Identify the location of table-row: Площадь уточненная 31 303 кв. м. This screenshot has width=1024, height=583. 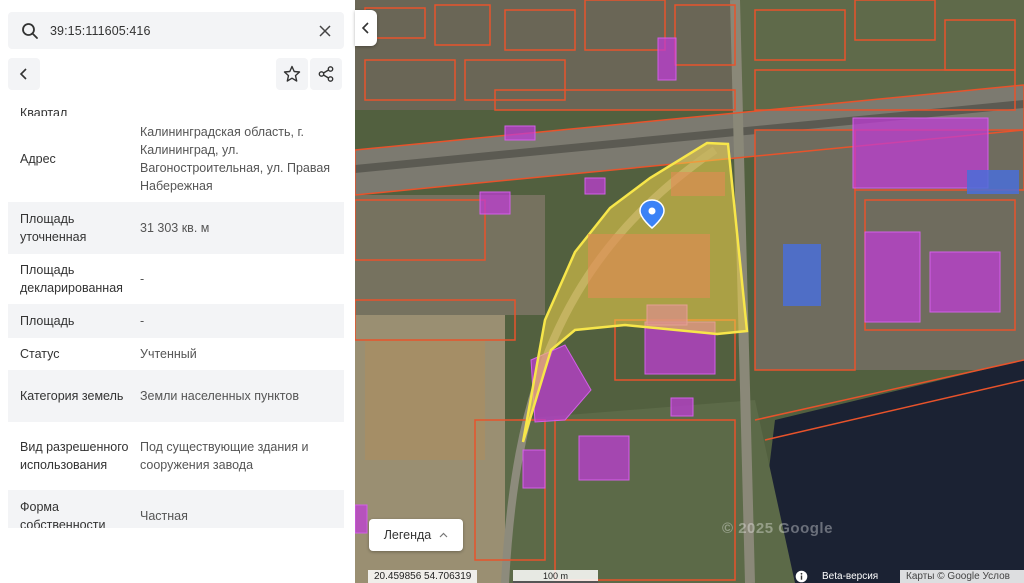
(176, 228).